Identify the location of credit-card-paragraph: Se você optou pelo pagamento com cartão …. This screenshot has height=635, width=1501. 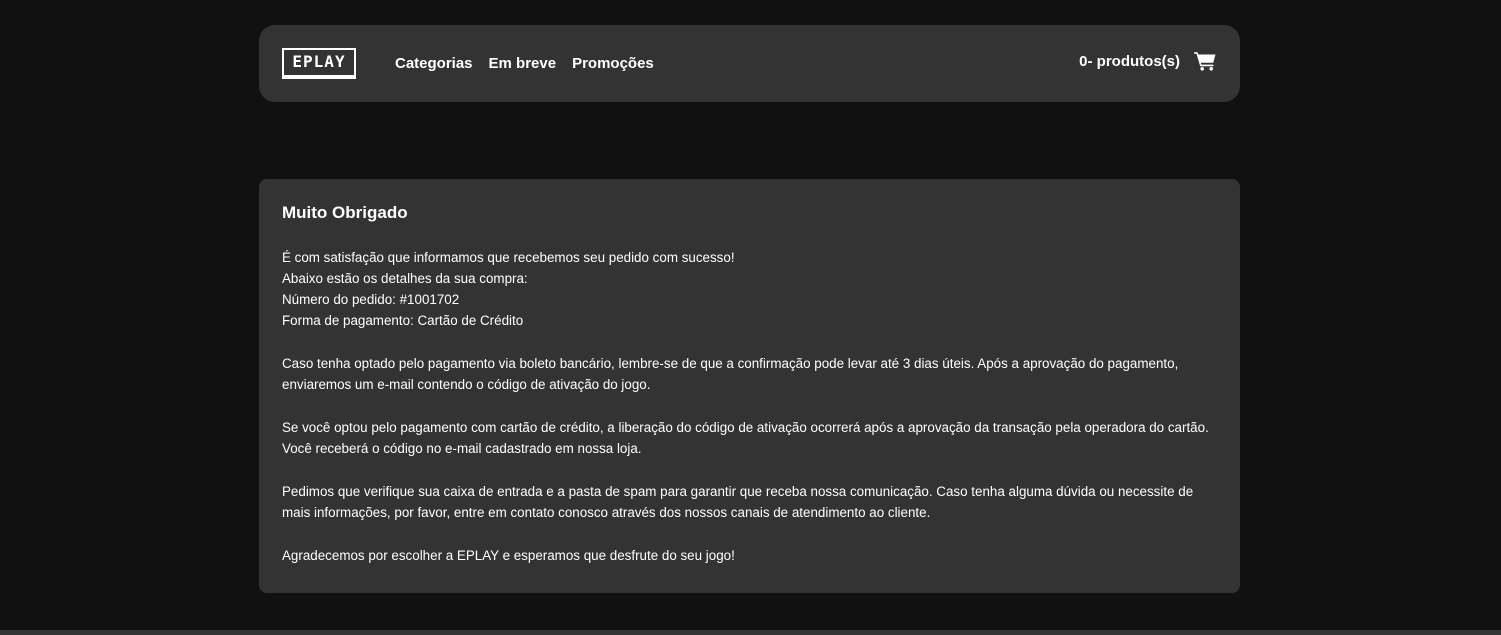
(745, 438).